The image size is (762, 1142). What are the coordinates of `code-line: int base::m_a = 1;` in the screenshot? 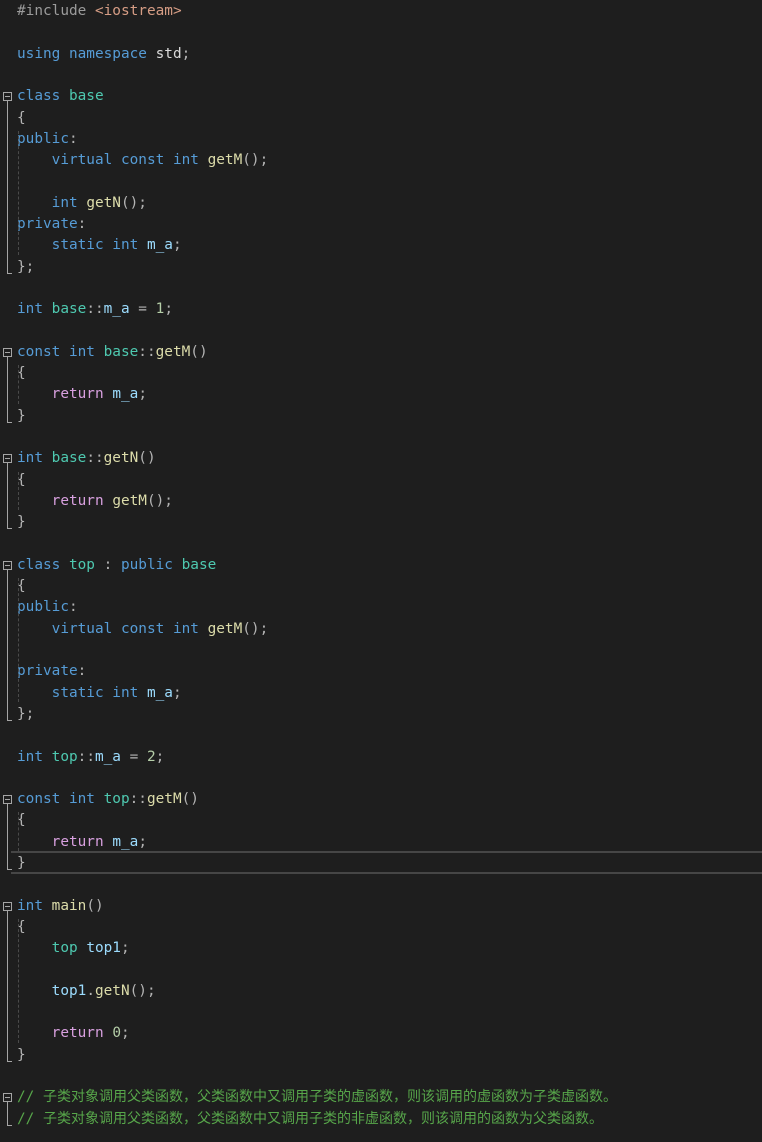 It's located at (381, 309).